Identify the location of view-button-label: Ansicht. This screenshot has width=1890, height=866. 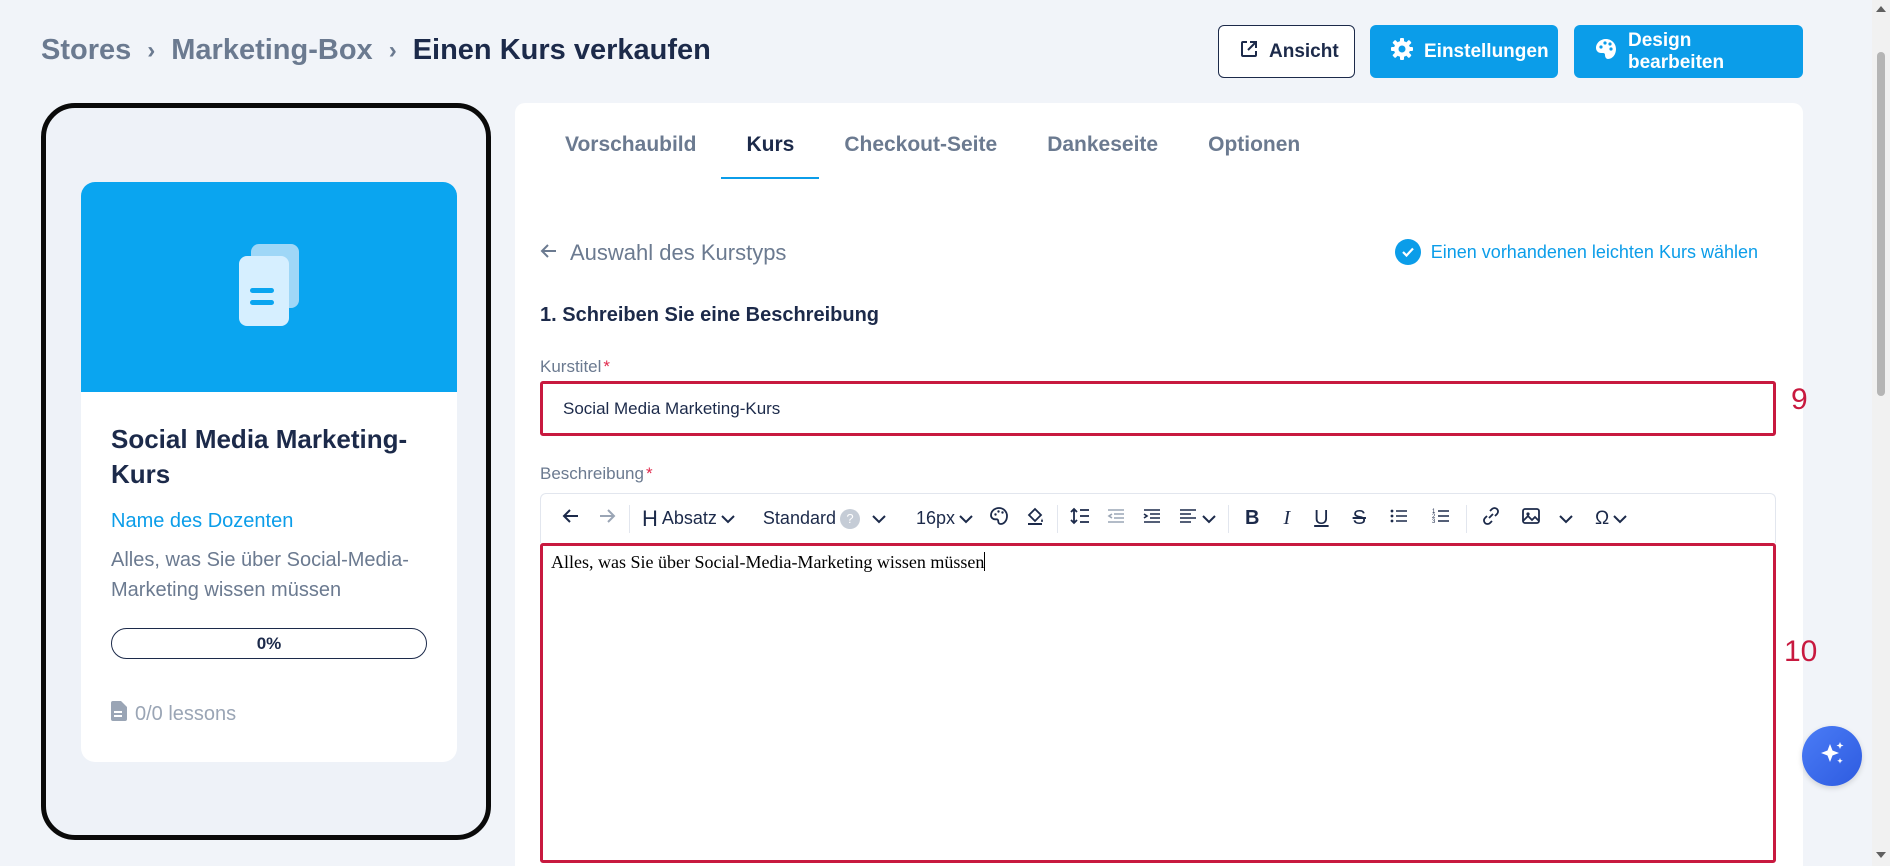
(1304, 51).